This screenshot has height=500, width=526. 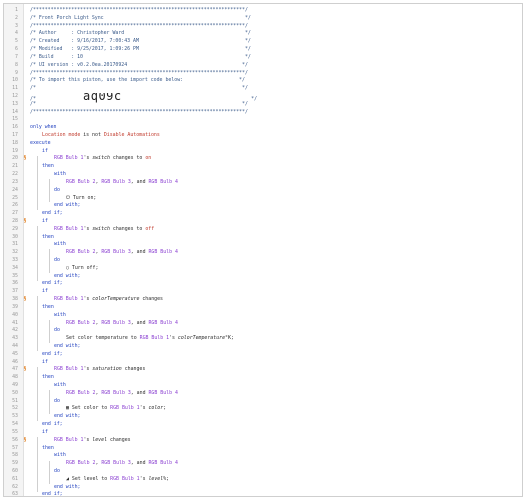 What do you see at coordinates (15, 135) in the screenshot?
I see `line-number: 17` at bounding box center [15, 135].